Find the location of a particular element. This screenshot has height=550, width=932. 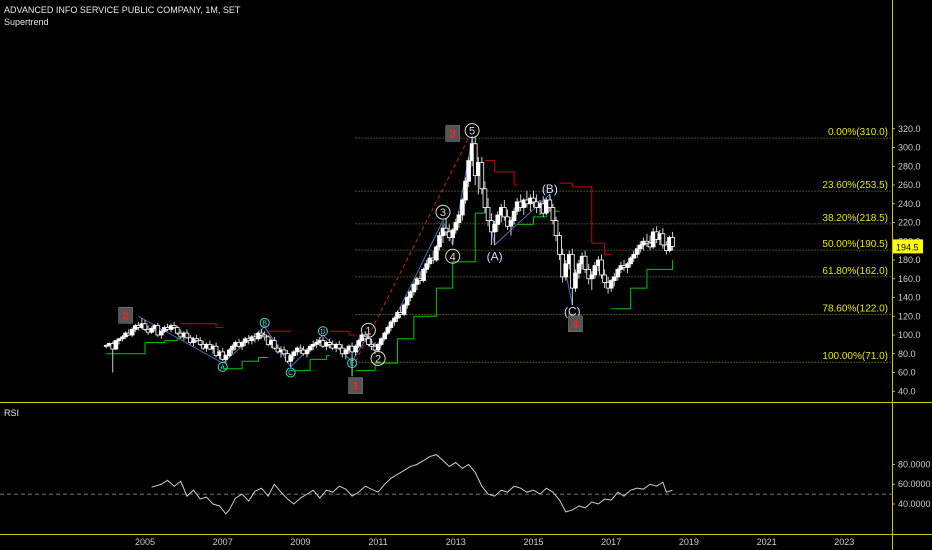

y-tick-label: 320.0 is located at coordinates (909, 129).